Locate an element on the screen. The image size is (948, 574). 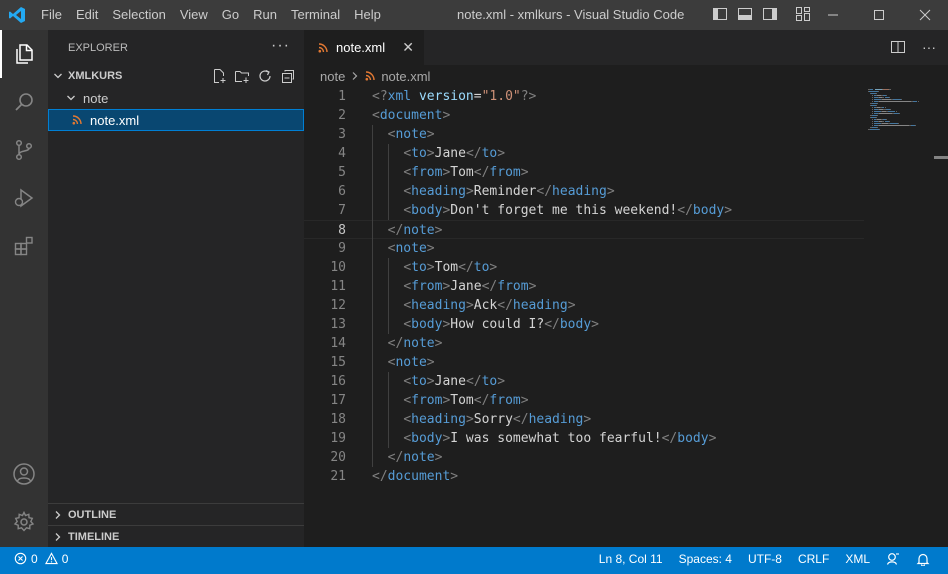
error-icon is located at coordinates (20, 558).